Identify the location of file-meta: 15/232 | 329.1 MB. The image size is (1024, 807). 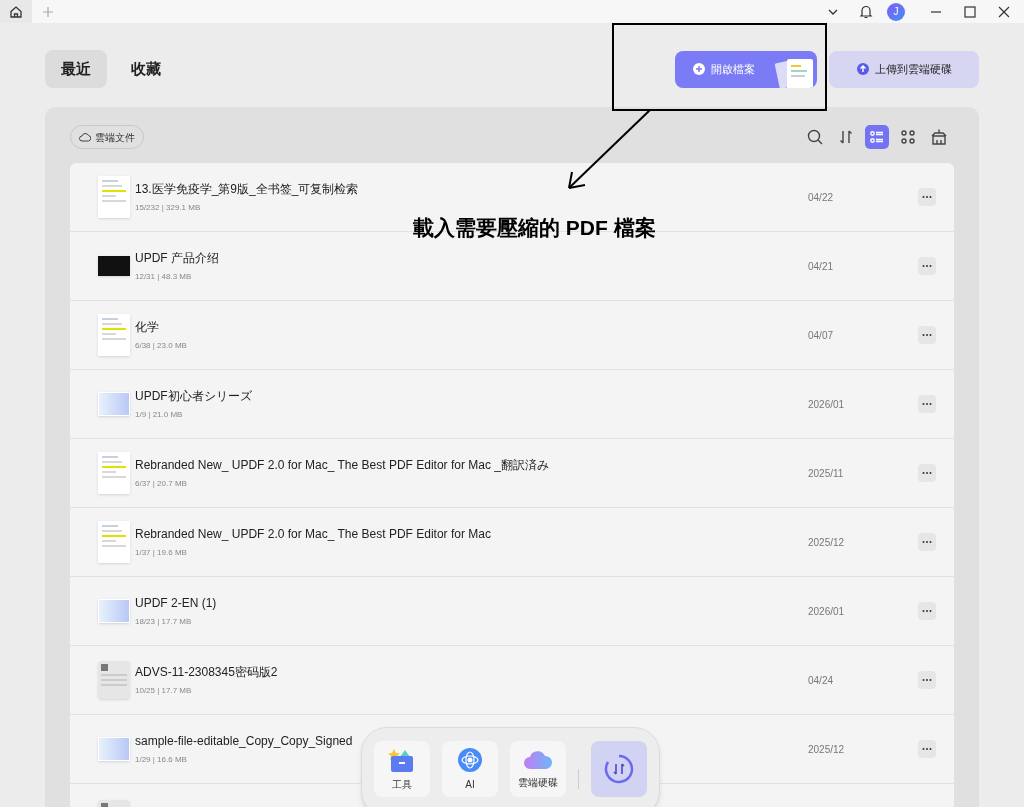
(168, 207).